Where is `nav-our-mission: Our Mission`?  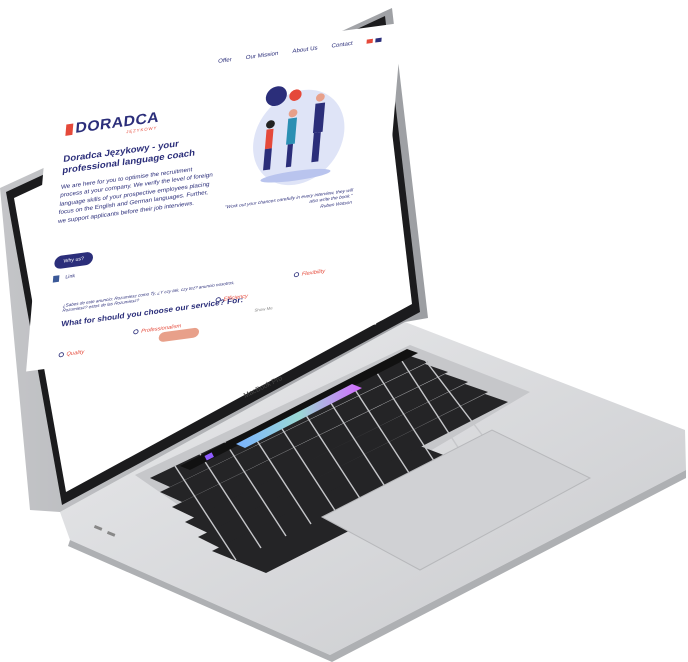 nav-our-mission: Our Mission is located at coordinates (261, 56).